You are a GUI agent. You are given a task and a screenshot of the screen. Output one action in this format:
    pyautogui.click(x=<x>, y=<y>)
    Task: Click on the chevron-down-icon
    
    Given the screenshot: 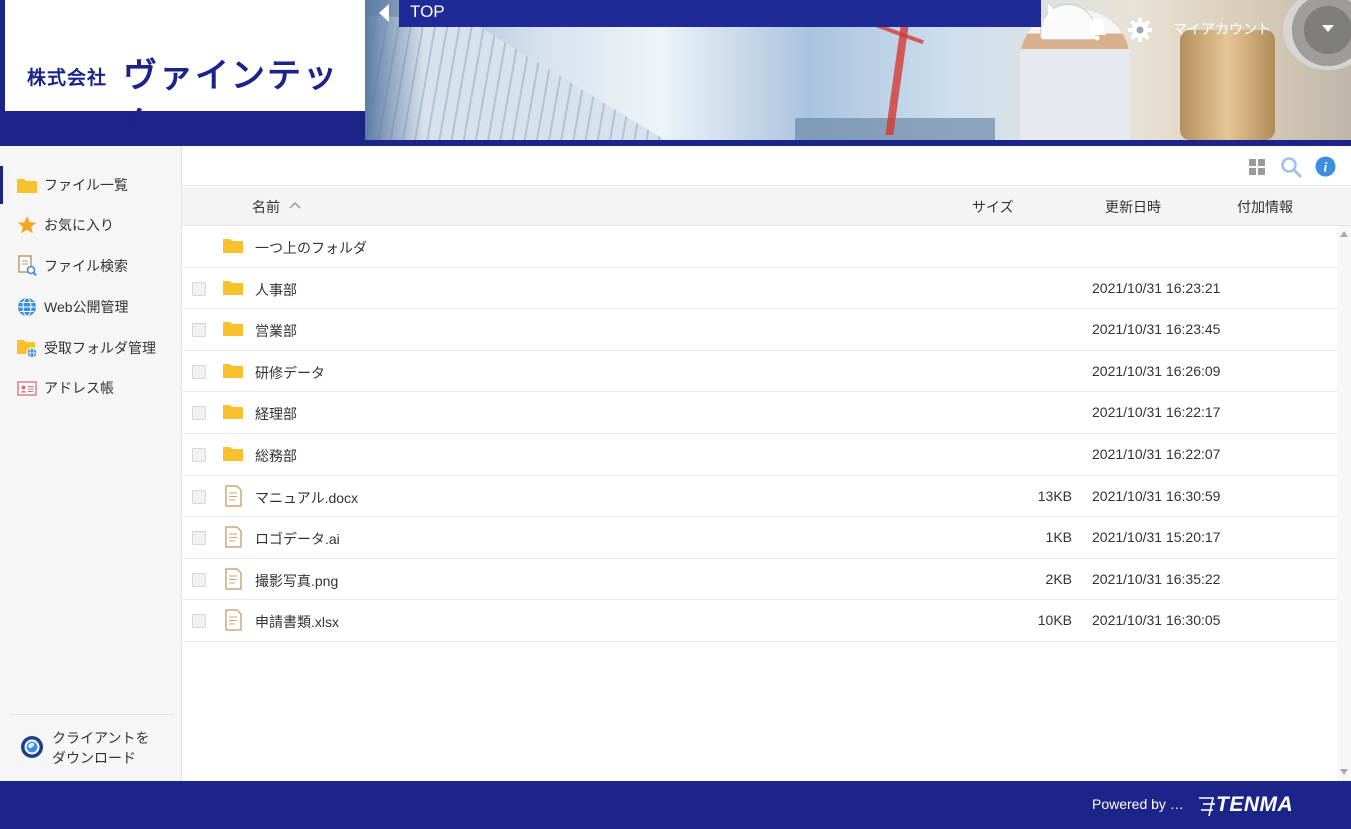 What is the action you would take?
    pyautogui.click(x=1328, y=29)
    